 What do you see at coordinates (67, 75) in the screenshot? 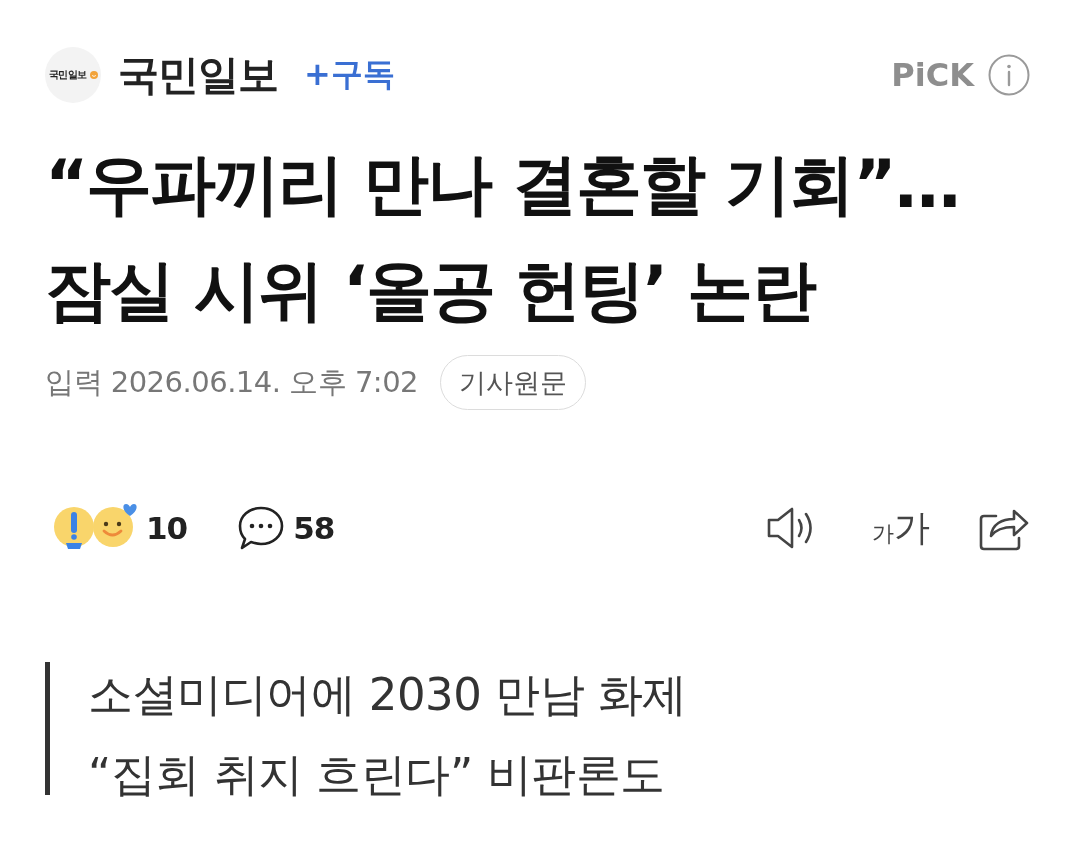
I see `logo-text: 국민일보` at bounding box center [67, 75].